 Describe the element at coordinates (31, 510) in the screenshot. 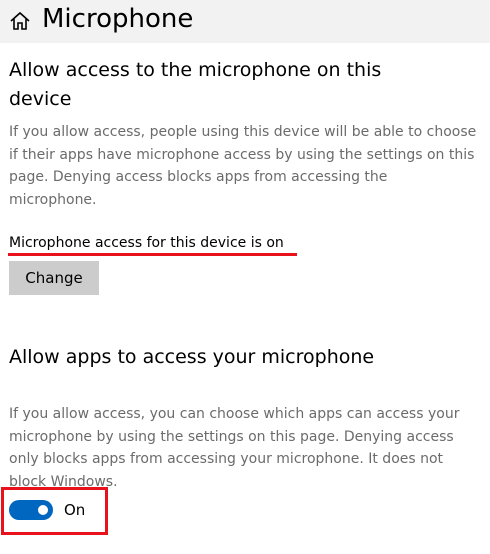

I see `microphone-access-toggle` at that location.